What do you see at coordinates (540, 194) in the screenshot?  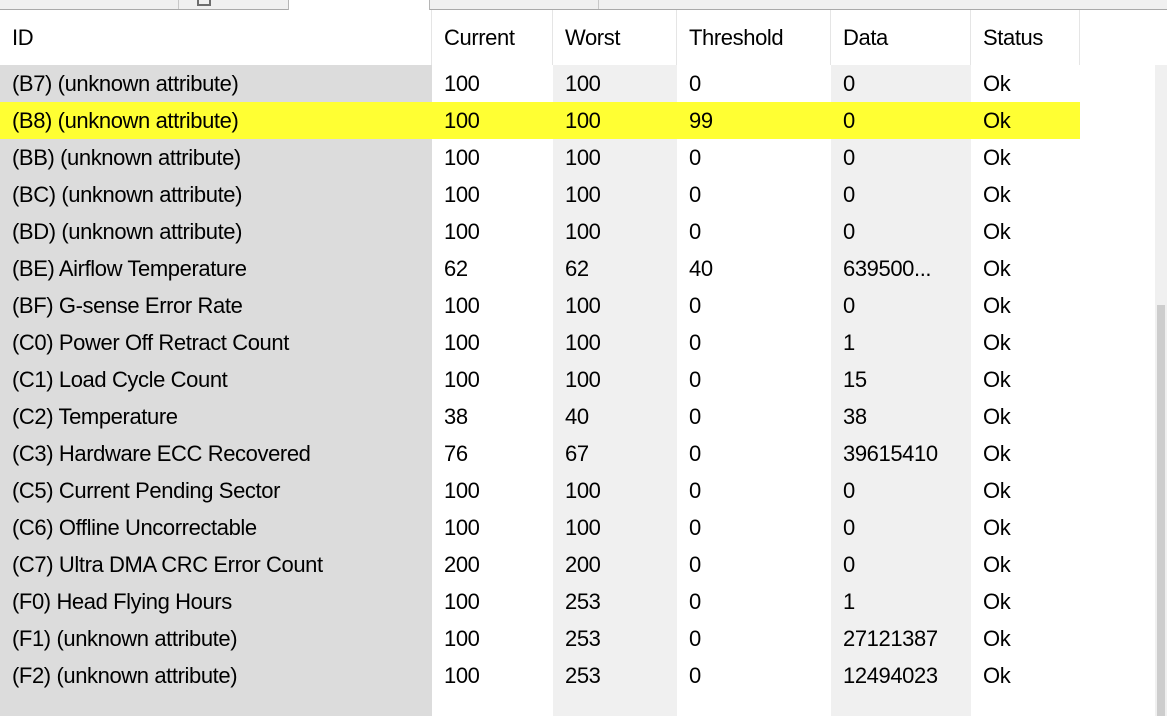 I see `table-row: (BC) (unknown attribute) 100 100 0 0 Ok` at bounding box center [540, 194].